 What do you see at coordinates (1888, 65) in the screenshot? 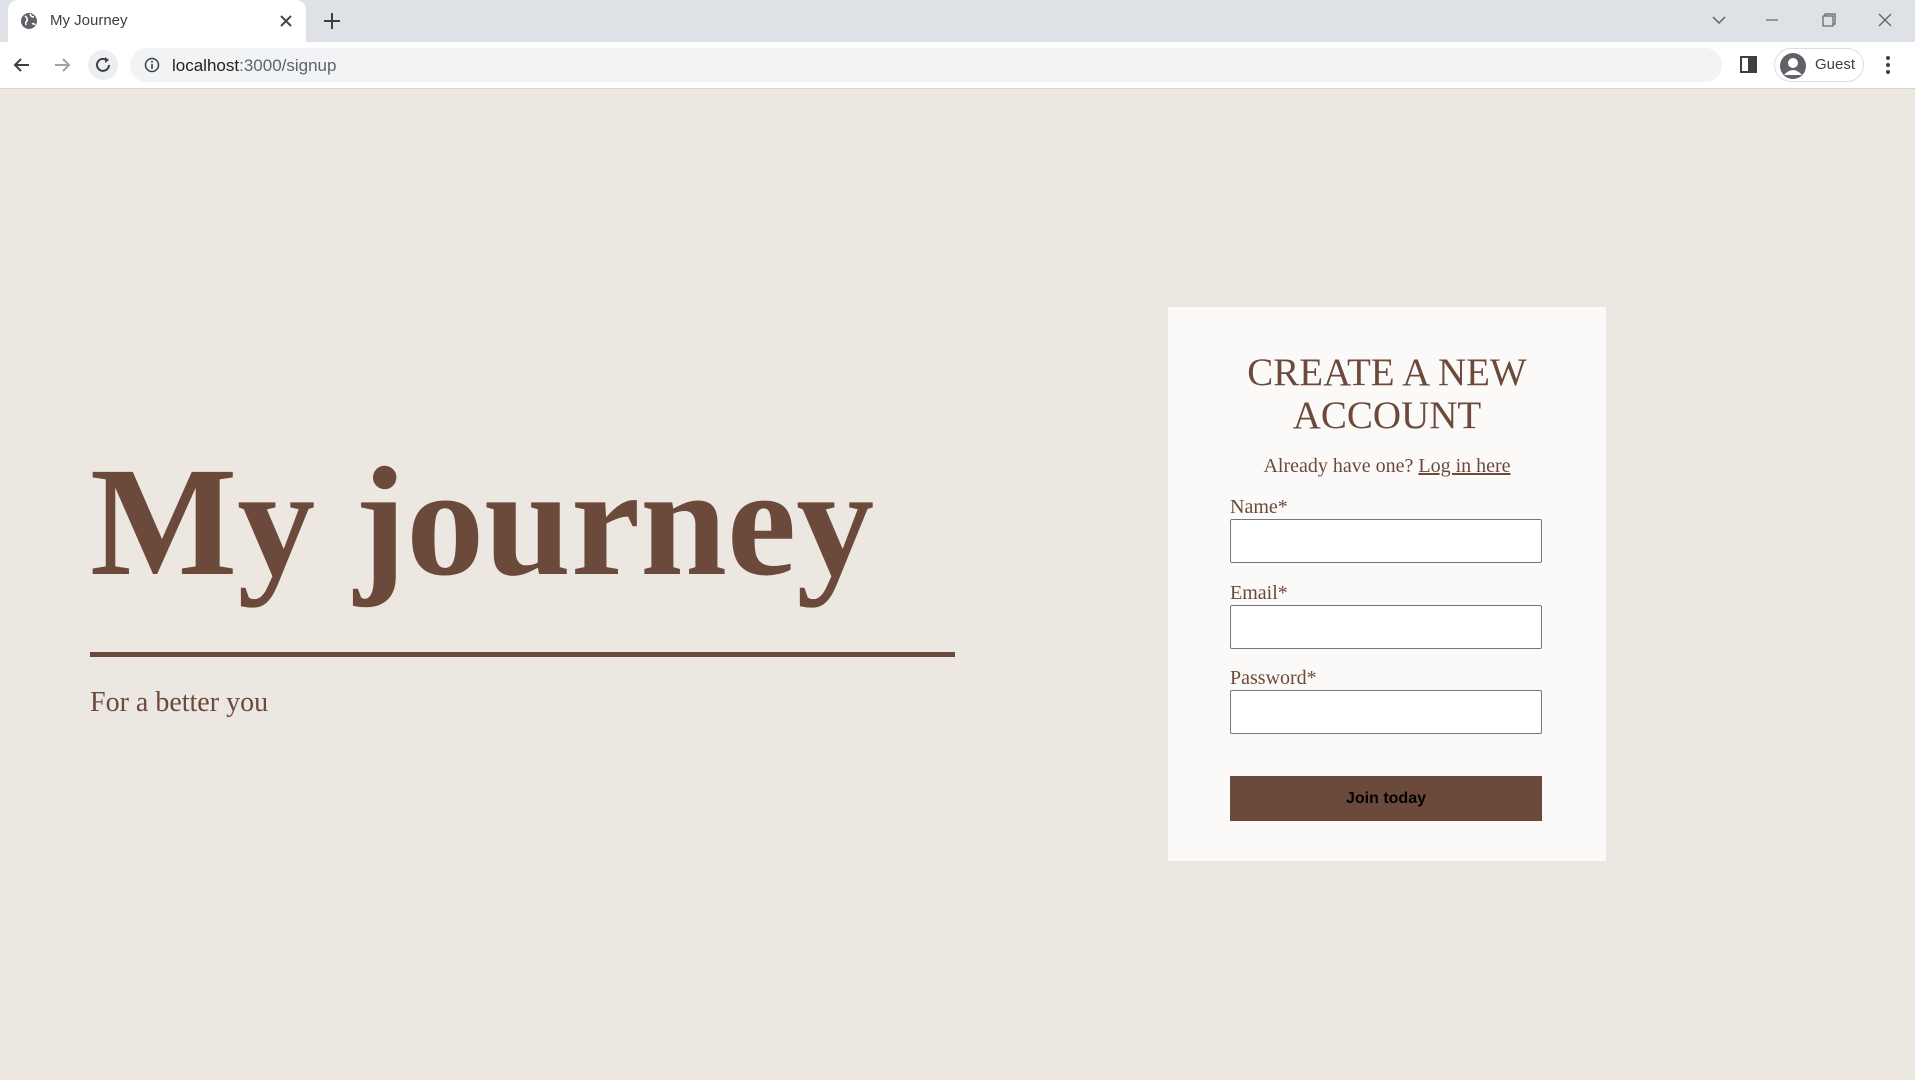
I see `more-menu-icon` at bounding box center [1888, 65].